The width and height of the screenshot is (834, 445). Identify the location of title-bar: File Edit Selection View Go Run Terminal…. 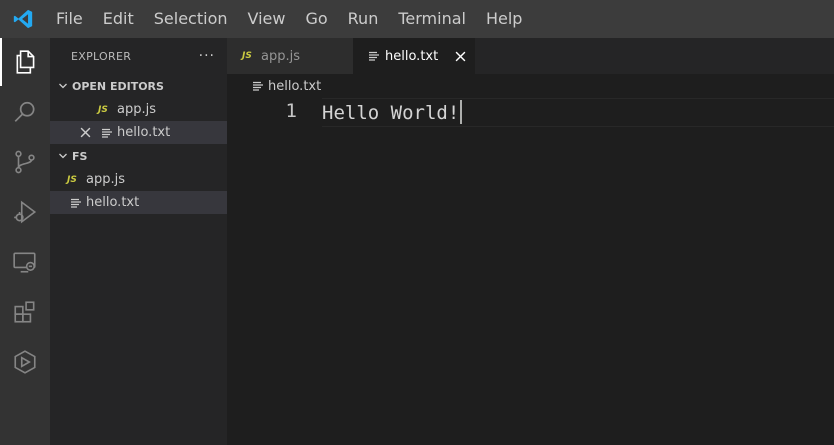
(417, 19).